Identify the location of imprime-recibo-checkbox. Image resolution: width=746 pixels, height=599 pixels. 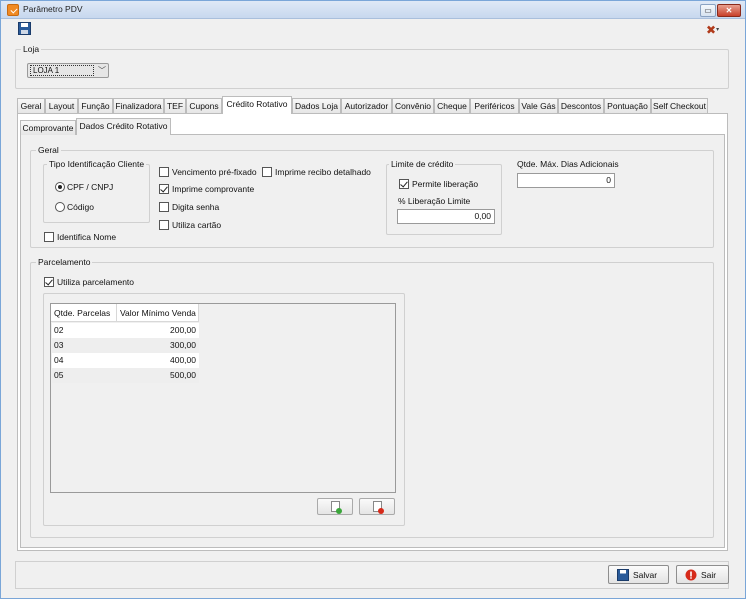
(267, 172).